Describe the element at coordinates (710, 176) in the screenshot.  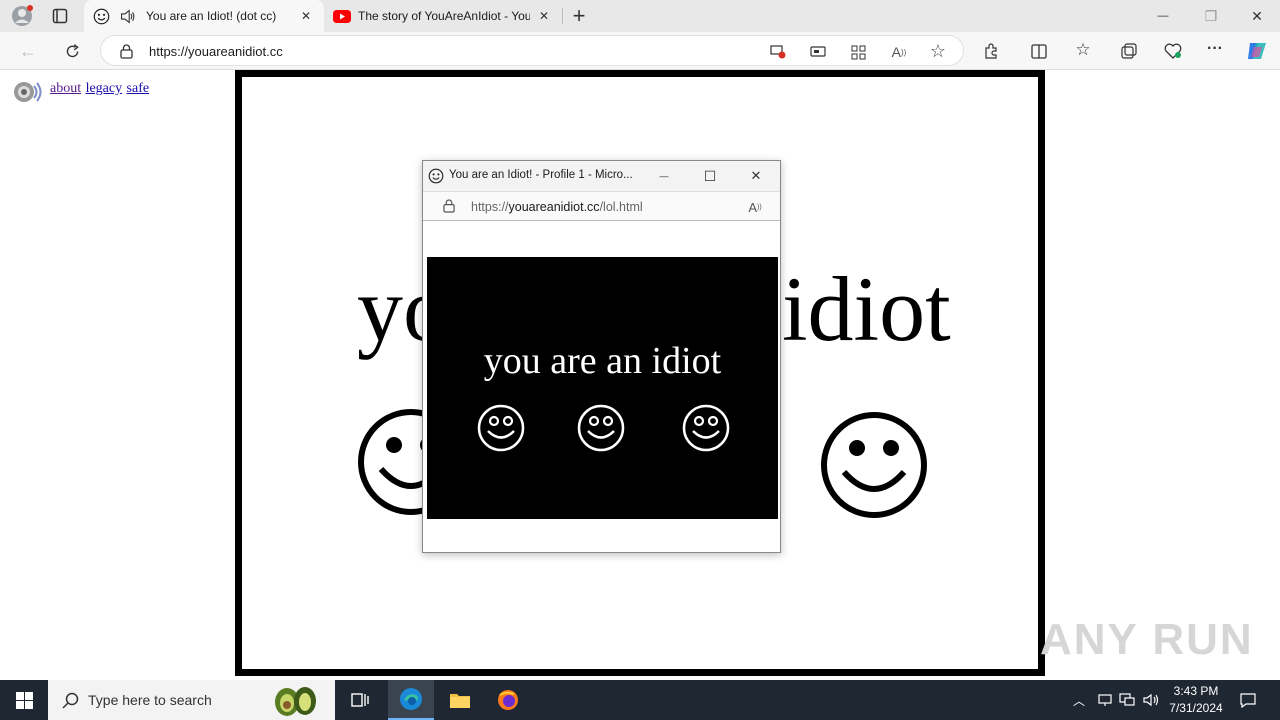
I see `popup-maximize-button: ☐` at that location.